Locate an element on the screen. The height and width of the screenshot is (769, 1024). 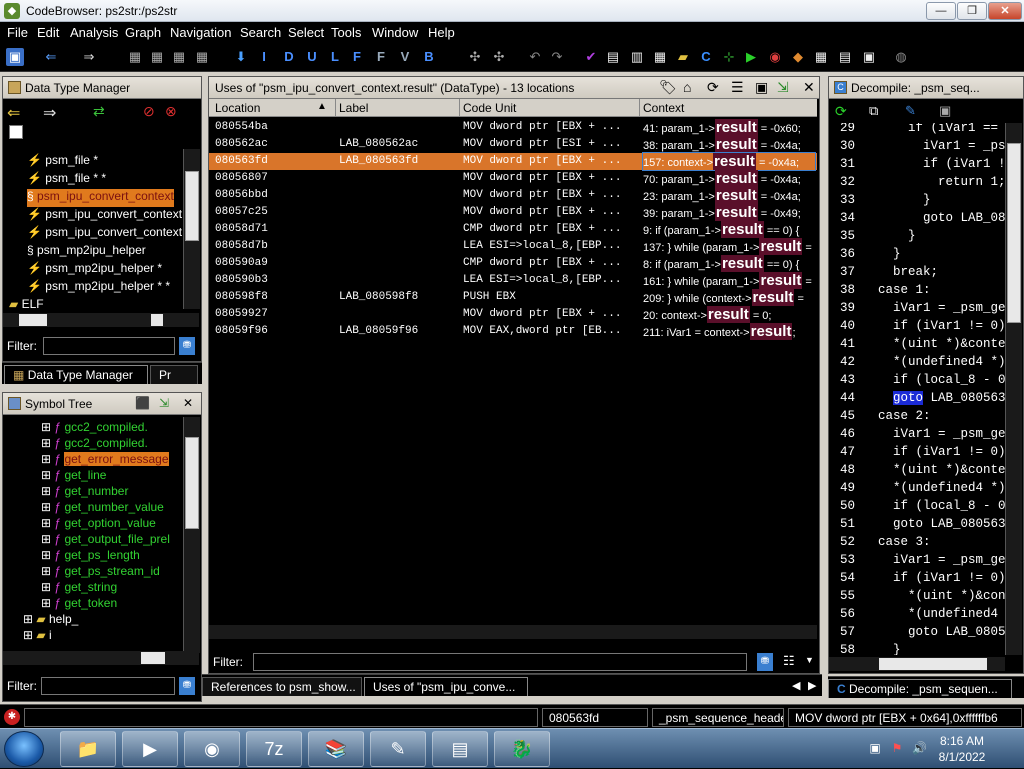
menu-search: Search is located at coordinates (260, 32).